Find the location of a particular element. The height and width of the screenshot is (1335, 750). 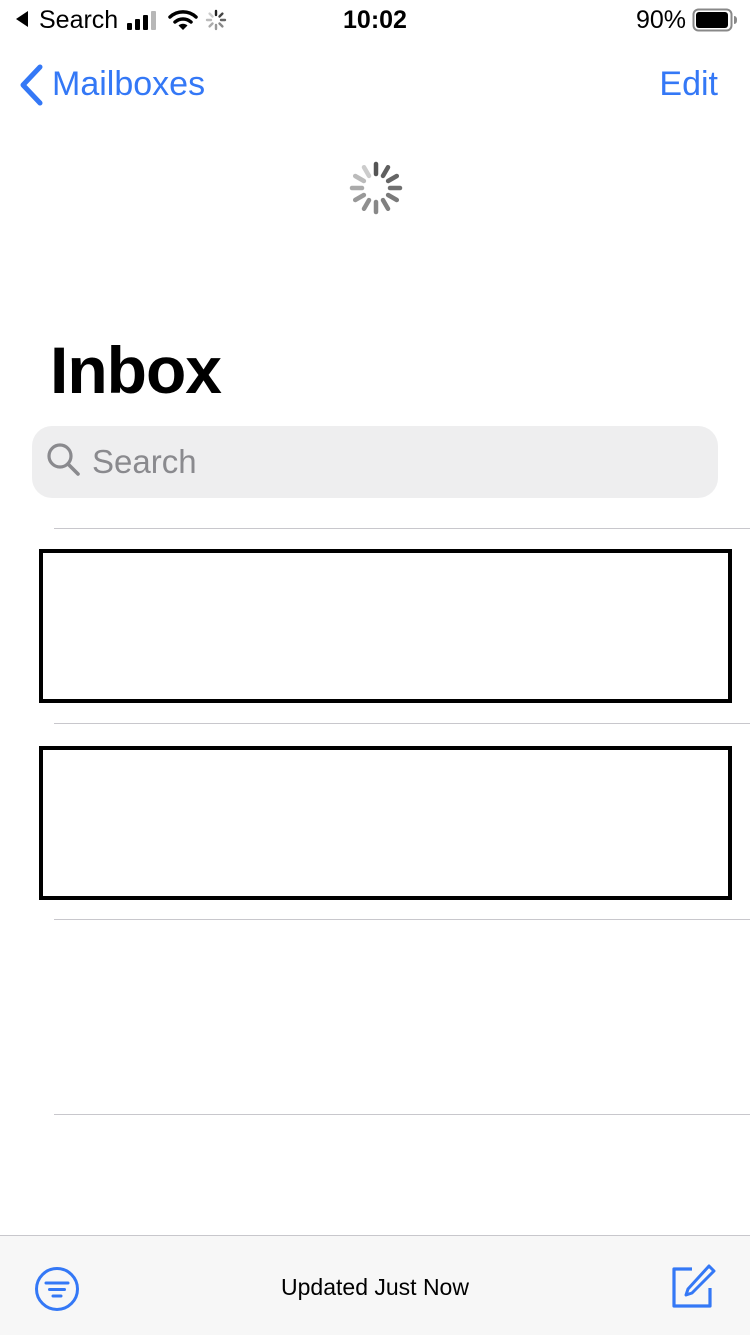

page-title: Inbox is located at coordinates (136, 370).